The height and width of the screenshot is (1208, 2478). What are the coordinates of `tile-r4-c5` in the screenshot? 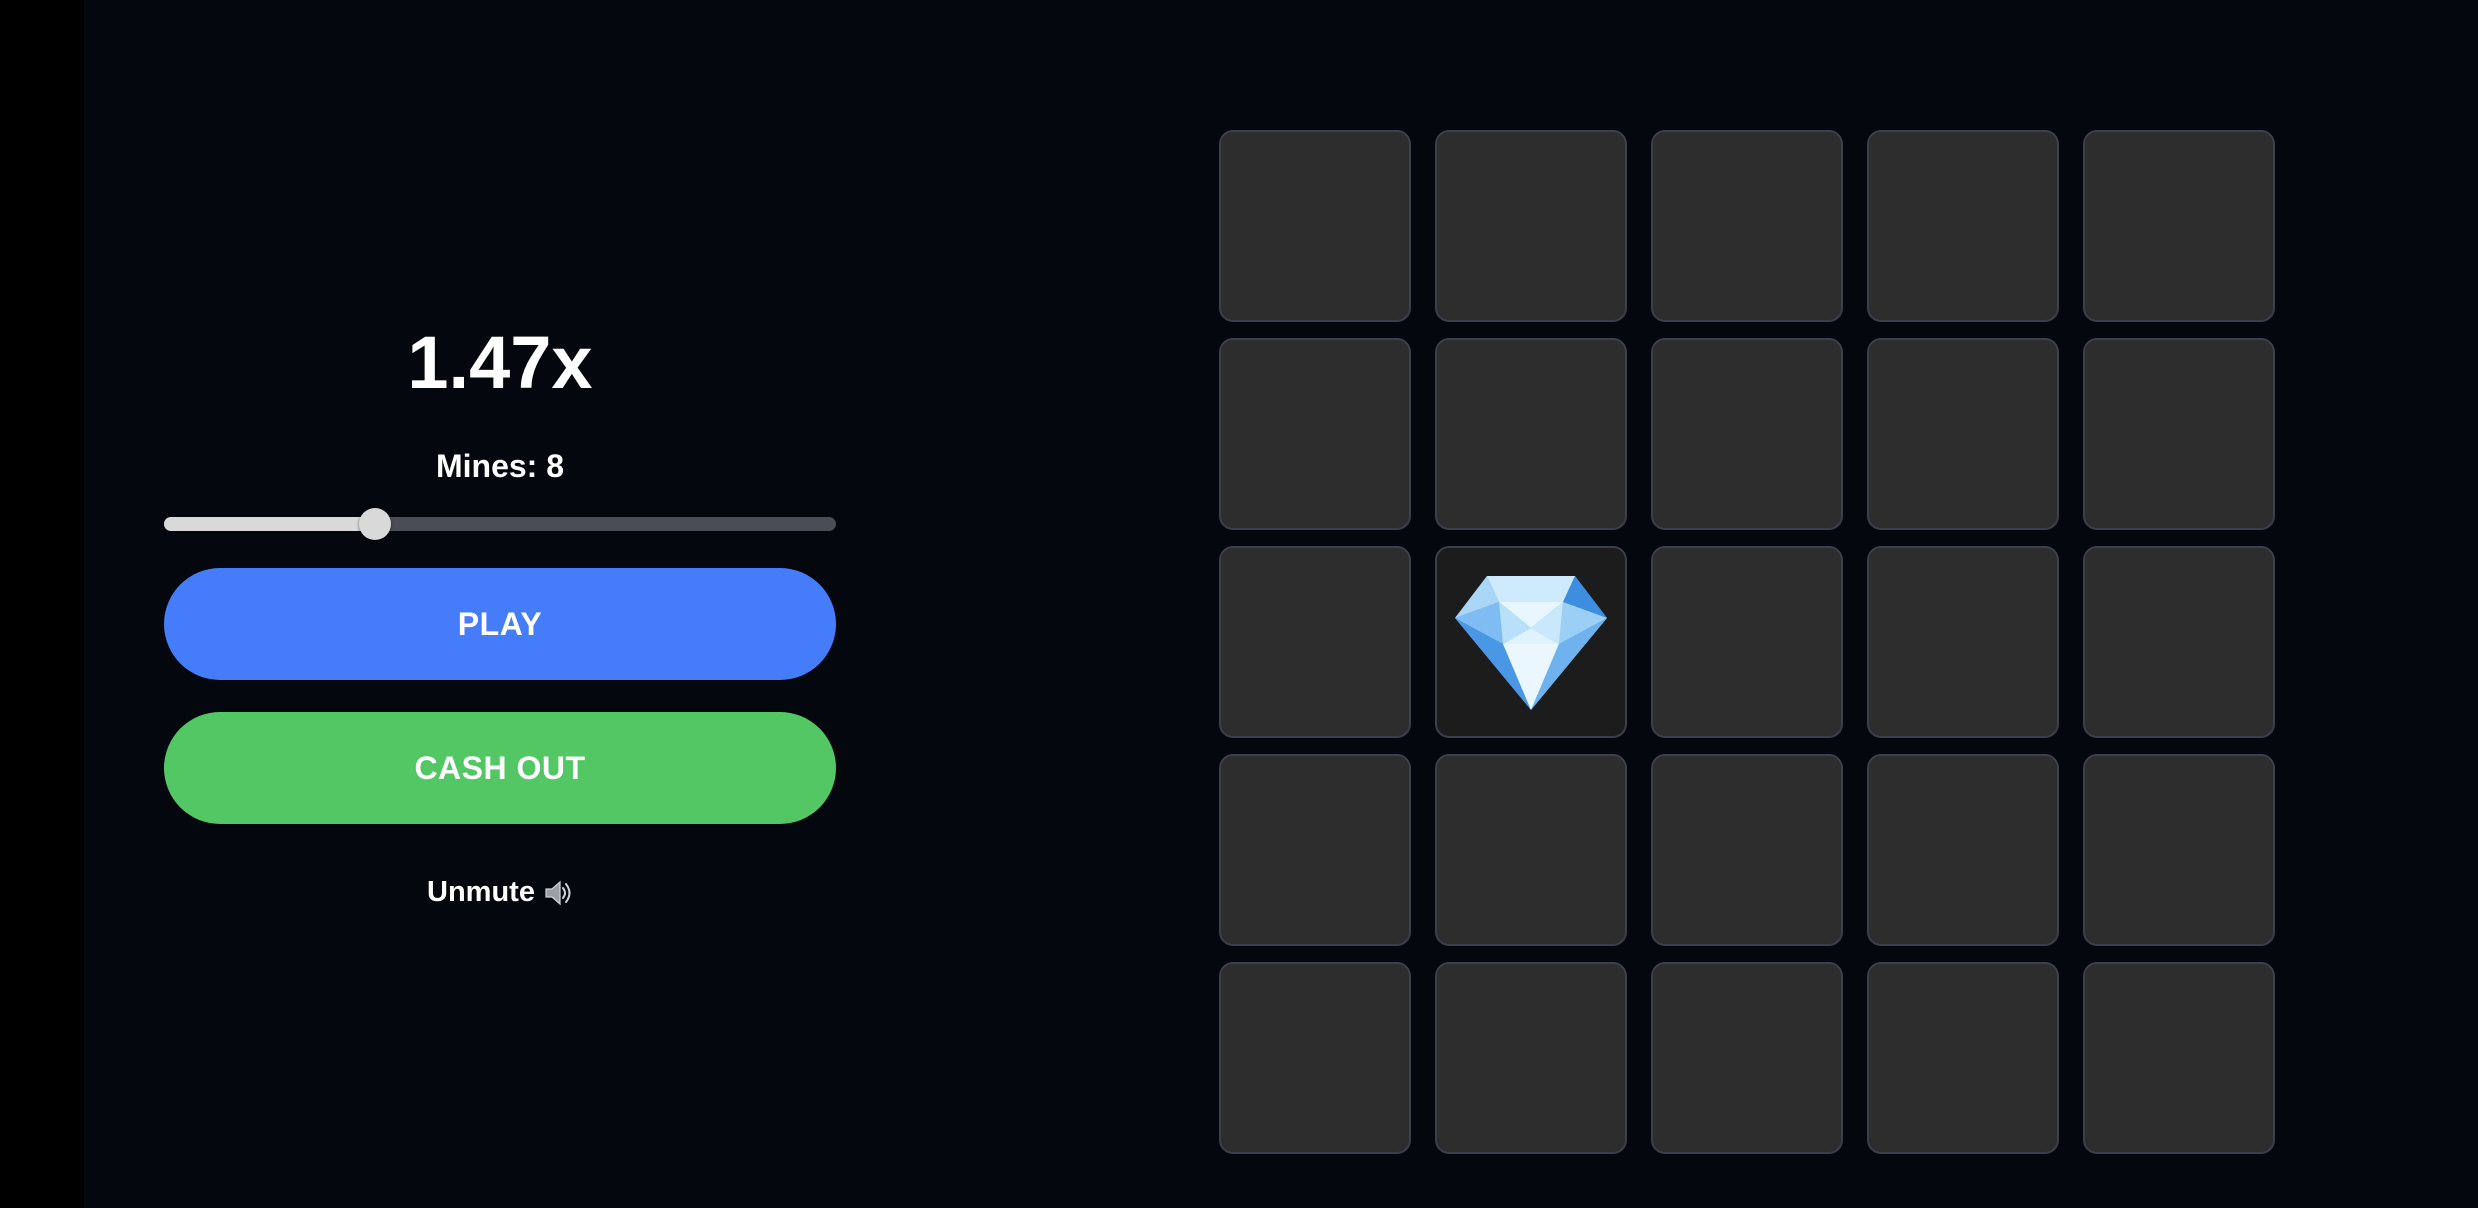 It's located at (2179, 850).